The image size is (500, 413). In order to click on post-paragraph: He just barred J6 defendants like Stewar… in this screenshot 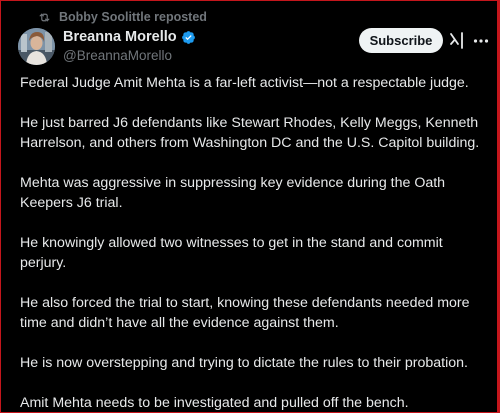, I will do `click(250, 133)`.